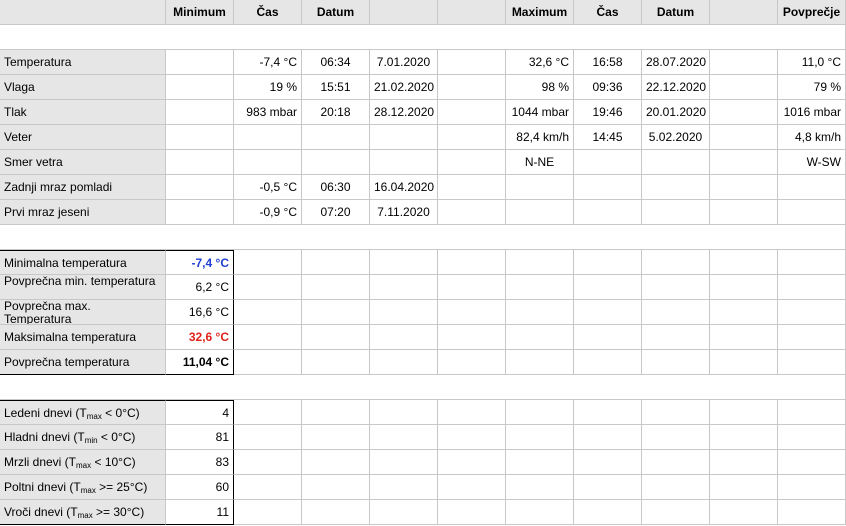  I want to click on value-max: 98 %, so click(540, 87).